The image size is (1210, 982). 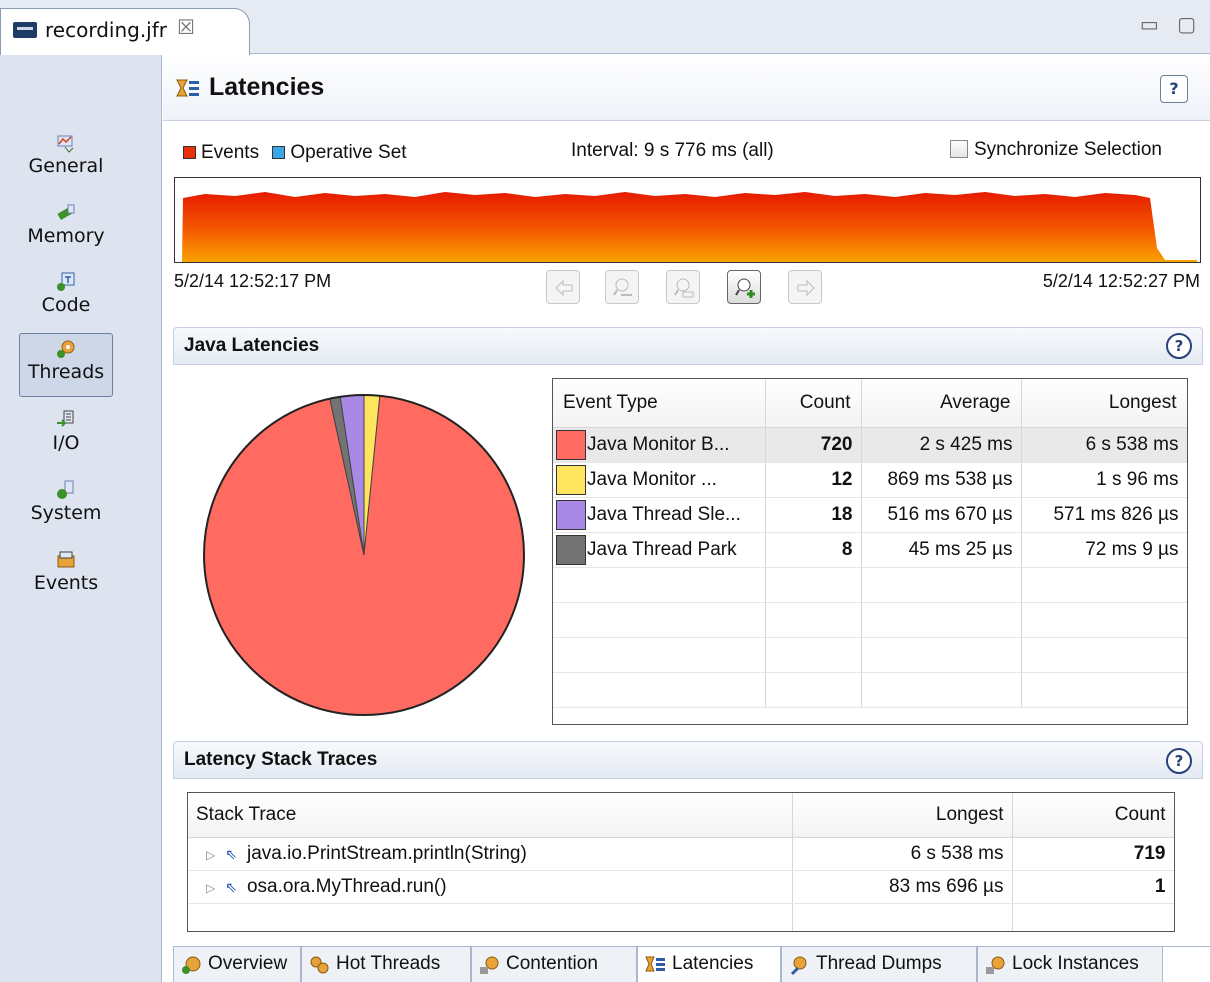 I want to click on system-icon, so click(x=66, y=490).